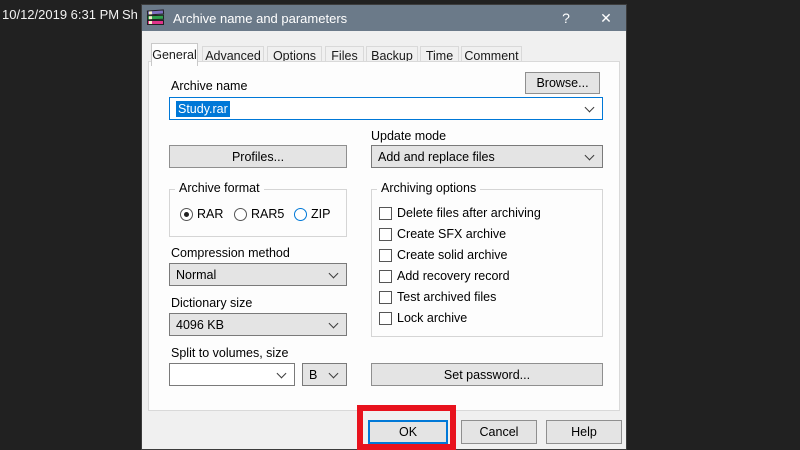 This screenshot has width=800, height=450. What do you see at coordinates (61, 14) in the screenshot?
I see `desktop-timestamp: 10/12/2019 6:31 PM` at bounding box center [61, 14].